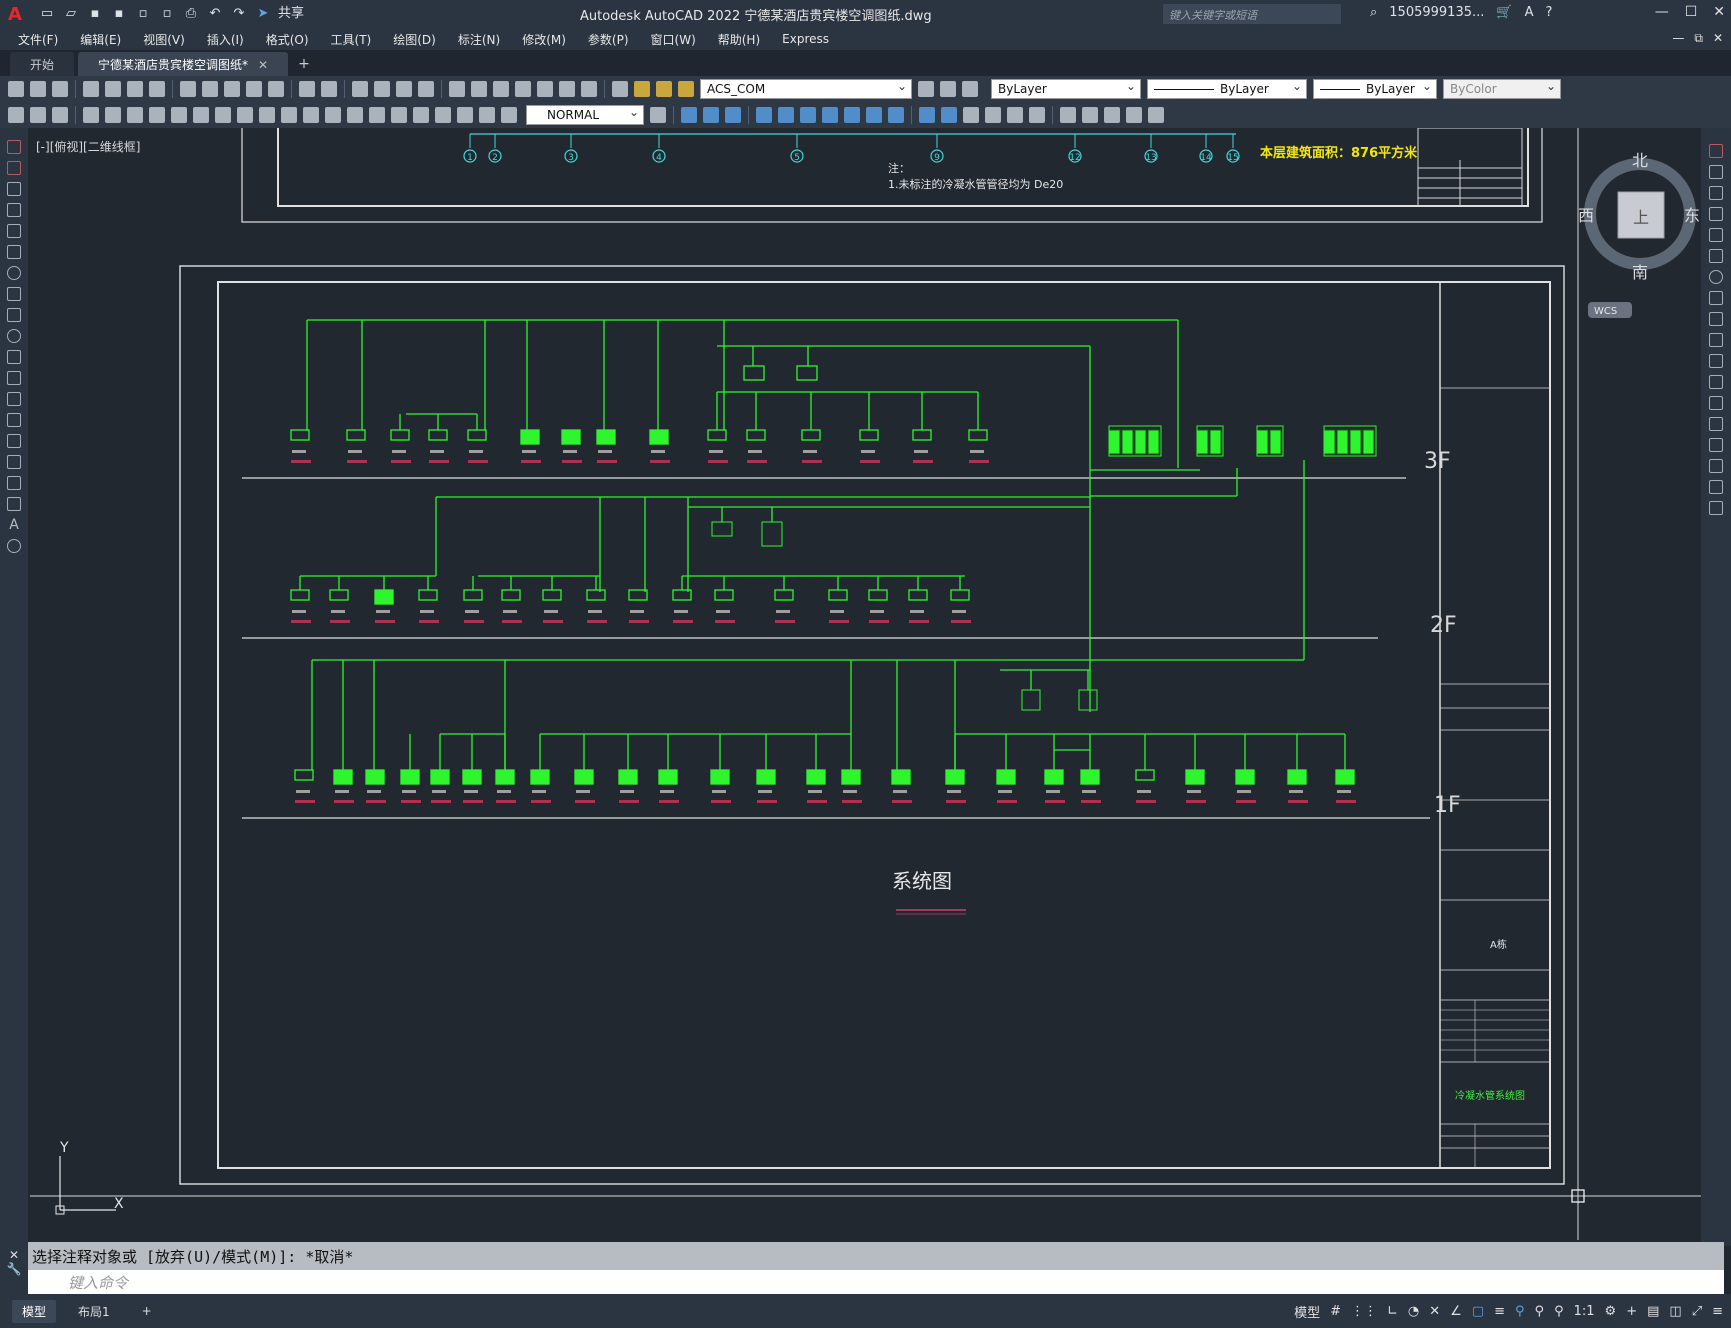 Image resolution: width=1731 pixels, height=1328 pixels. Describe the element at coordinates (1653, 1311) in the screenshot. I see `hardware-accel-icon: ▤` at that location.